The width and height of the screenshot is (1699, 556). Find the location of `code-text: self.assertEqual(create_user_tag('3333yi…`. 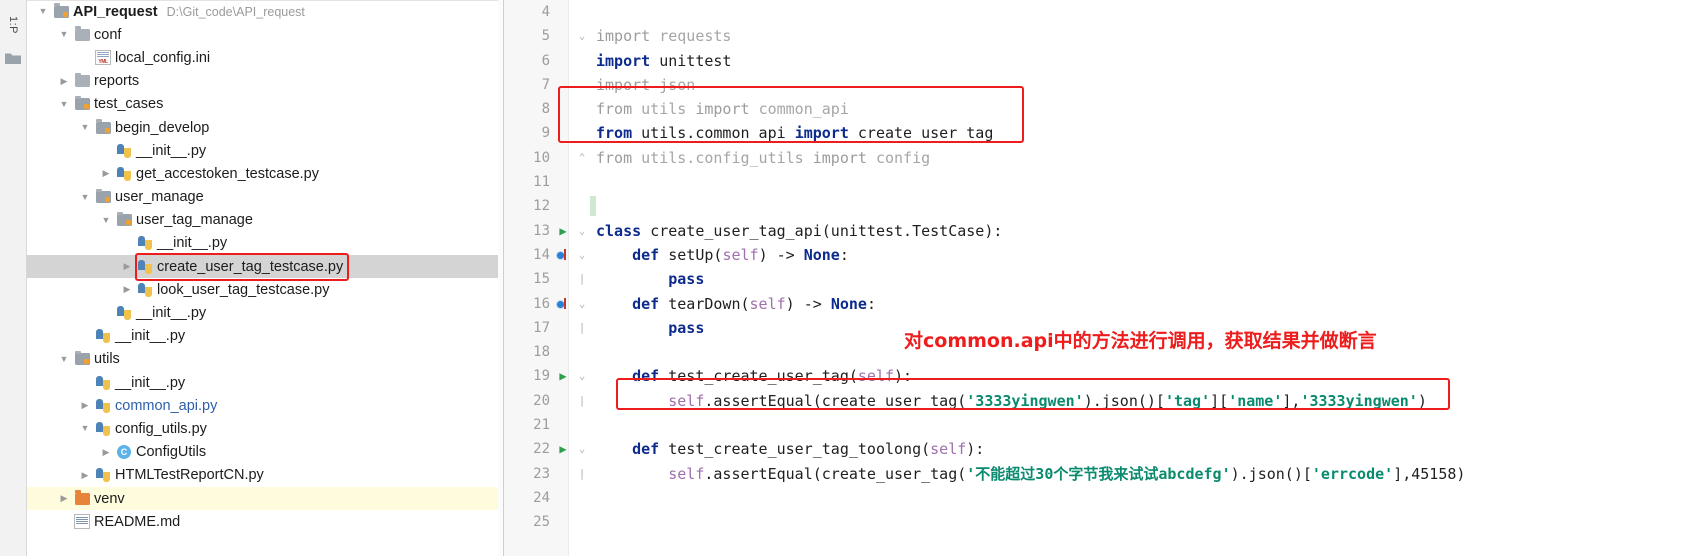

code-text: self.assertEqual(create_user_tag('3333yi… is located at coordinates (1011, 401).